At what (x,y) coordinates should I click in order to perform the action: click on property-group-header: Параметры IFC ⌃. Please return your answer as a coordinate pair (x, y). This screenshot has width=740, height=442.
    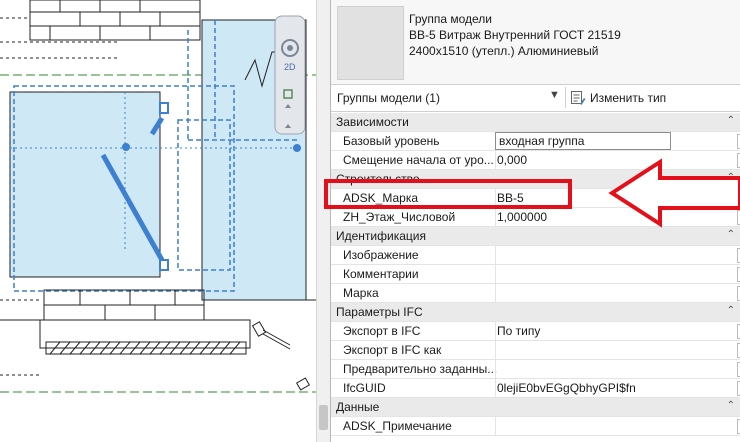
    Looking at the image, I should click on (535, 312).